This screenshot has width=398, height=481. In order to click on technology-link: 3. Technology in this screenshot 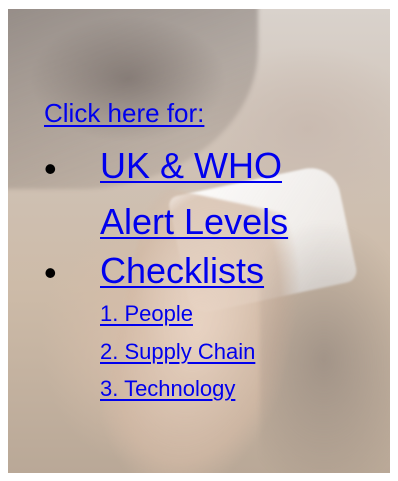, I will do `click(167, 389)`.